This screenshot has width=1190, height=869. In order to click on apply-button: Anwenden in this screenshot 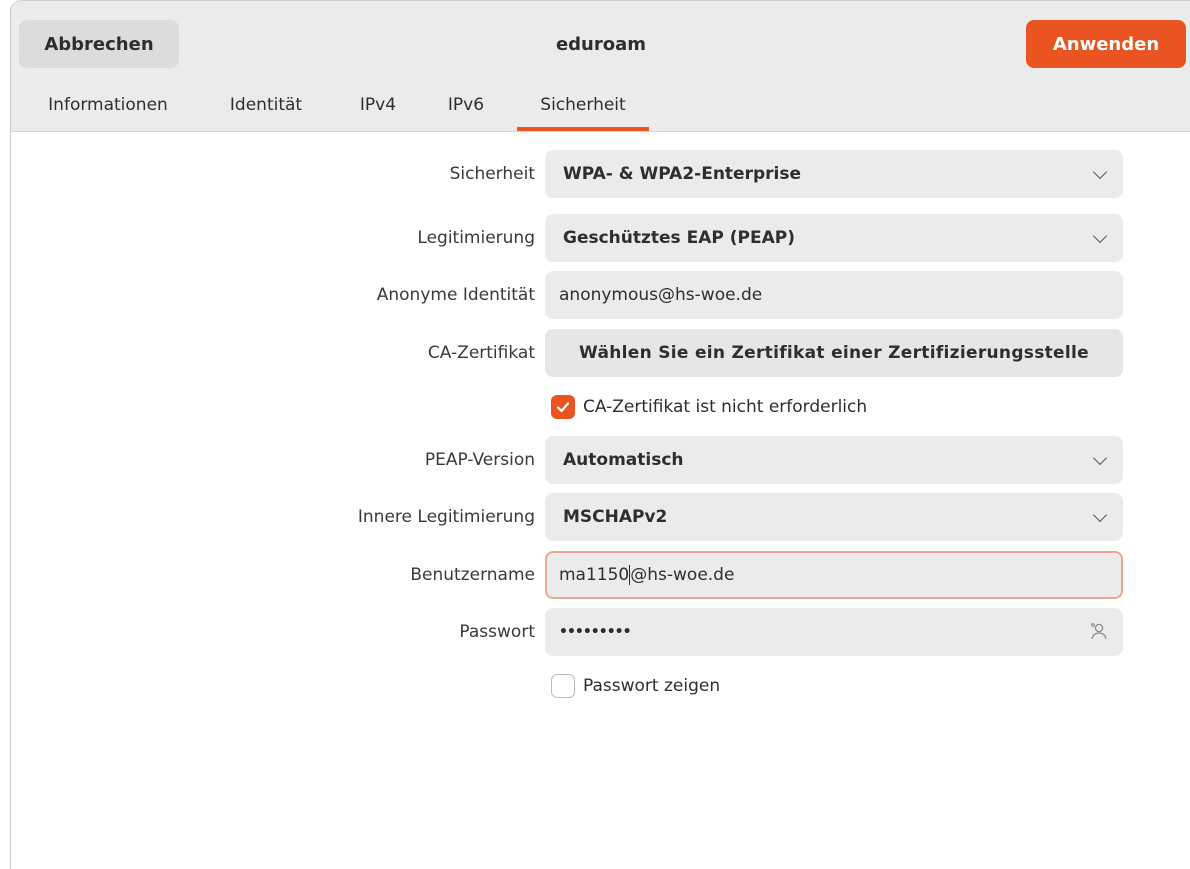, I will do `click(1106, 44)`.